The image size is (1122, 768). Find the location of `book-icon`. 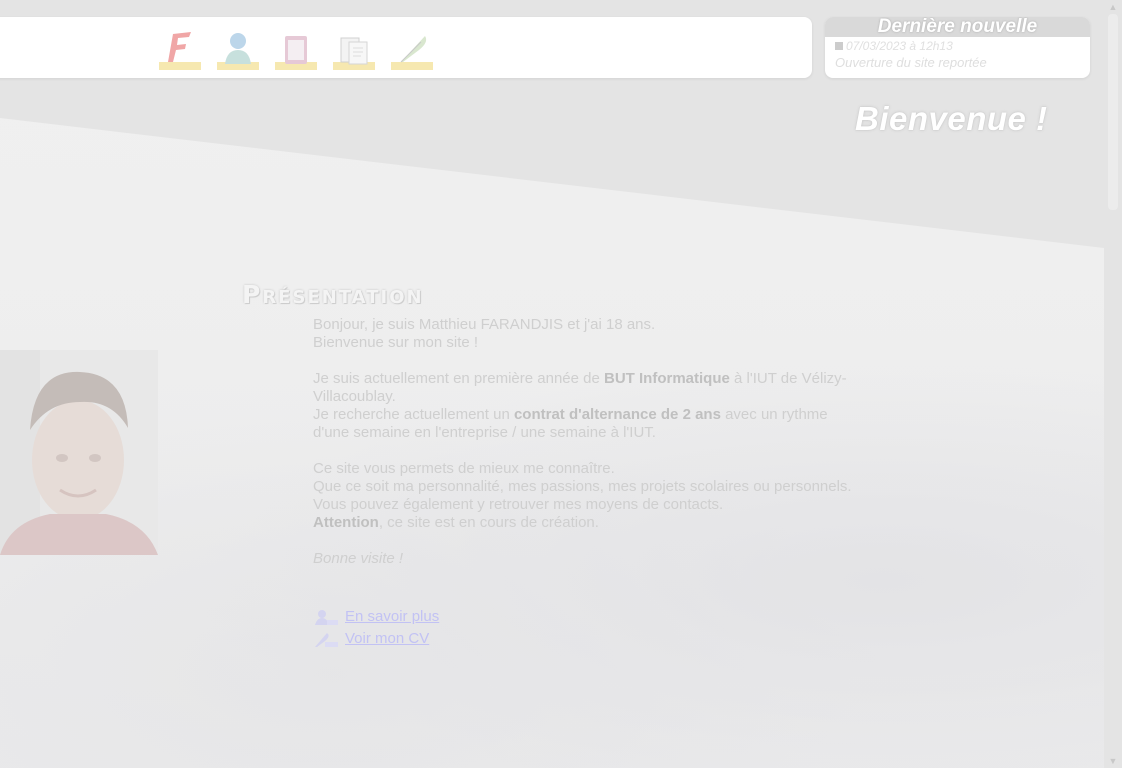

book-icon is located at coordinates (296, 49).